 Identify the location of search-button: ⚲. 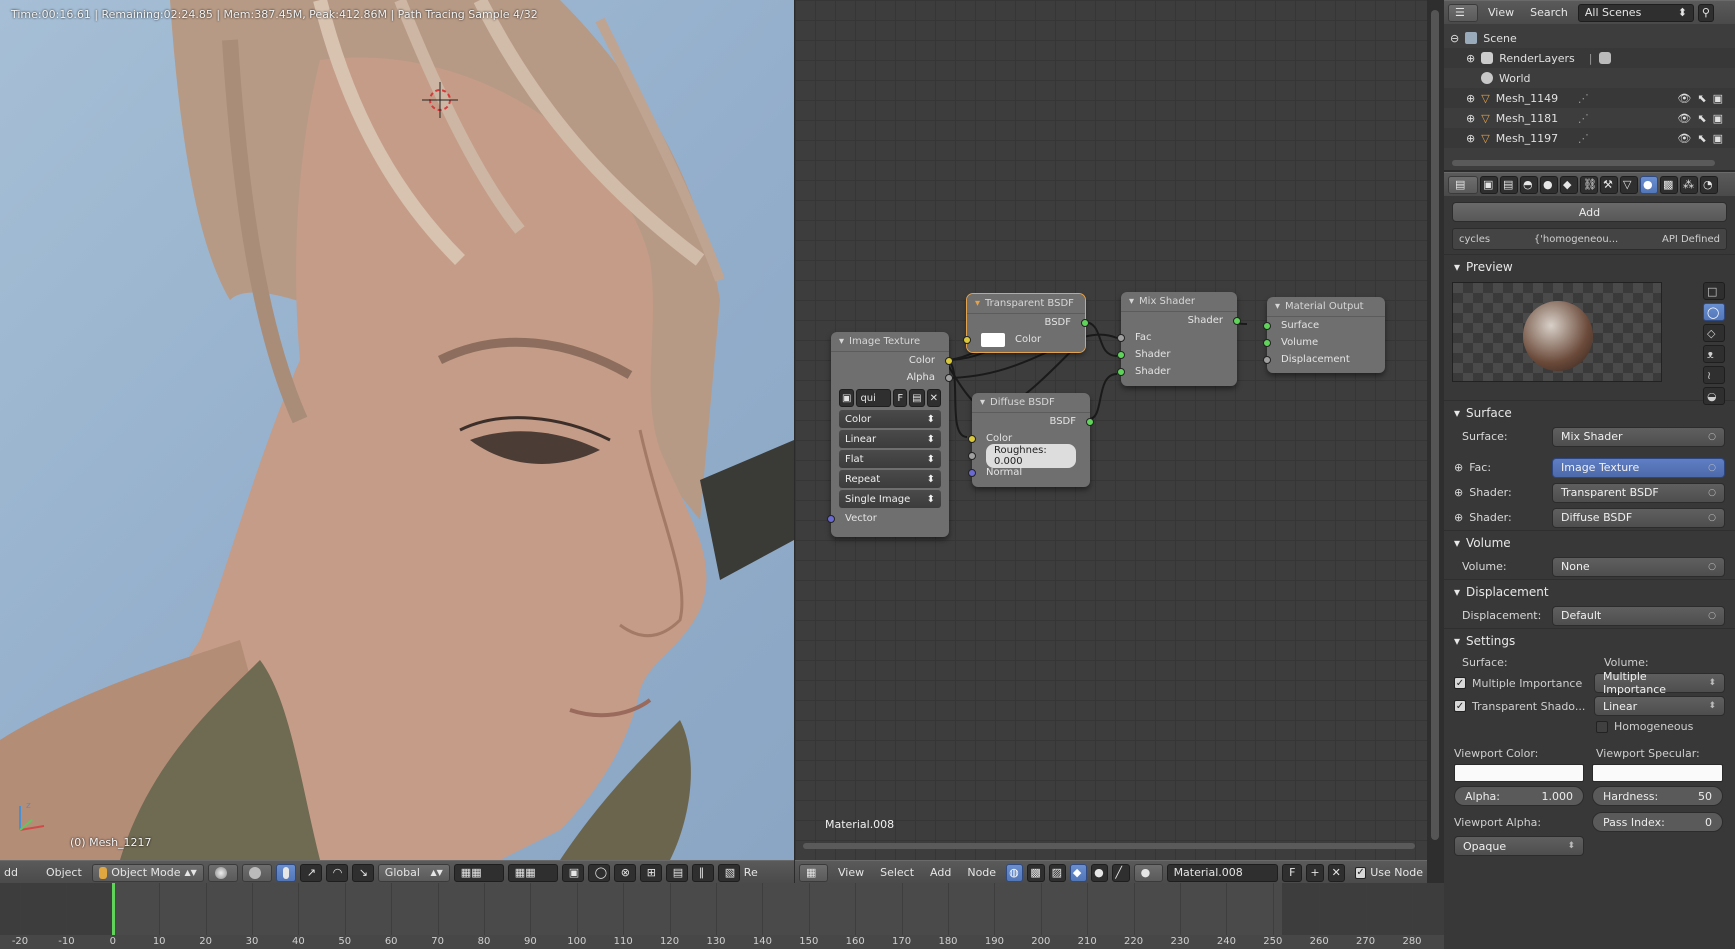
(1705, 12).